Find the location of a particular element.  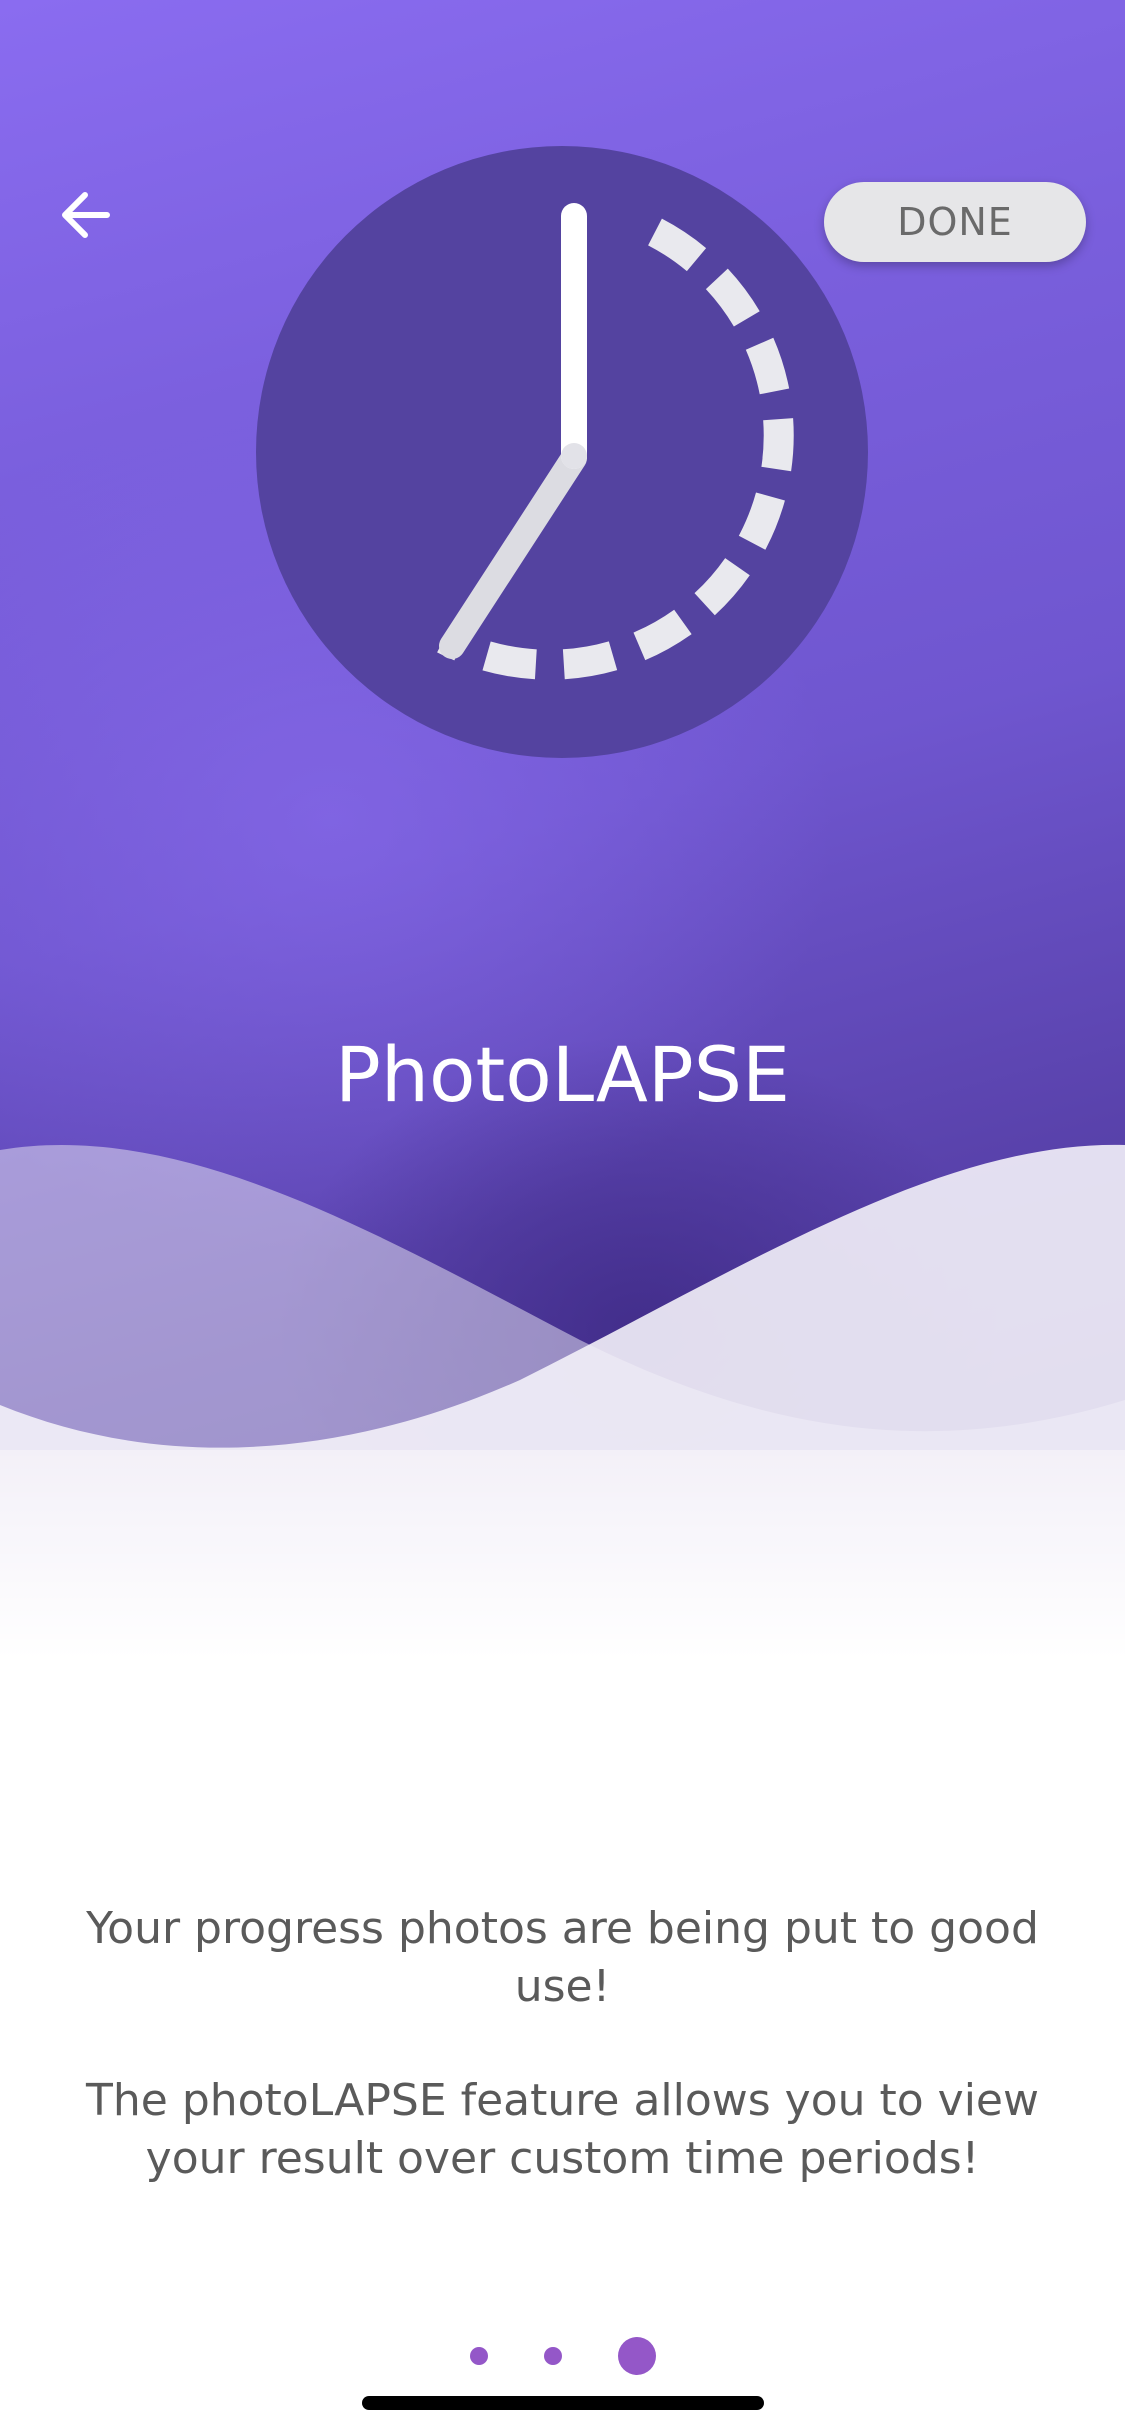

page-indicator is located at coordinates (562, 2356).